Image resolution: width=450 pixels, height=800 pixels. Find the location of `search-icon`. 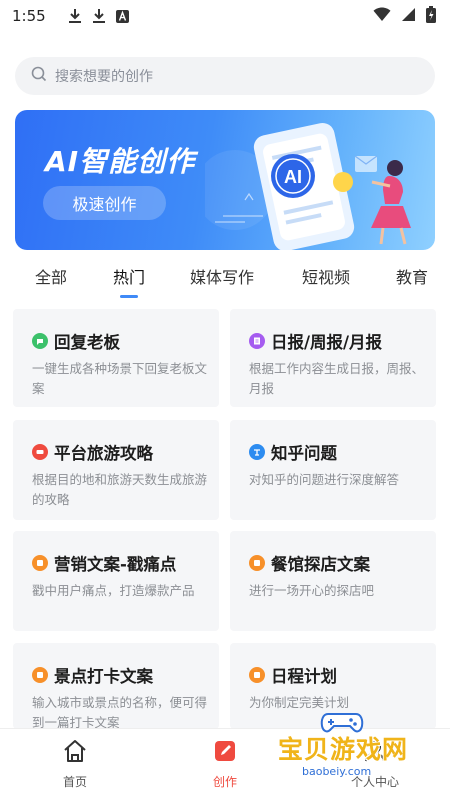

search-icon is located at coordinates (39, 76).